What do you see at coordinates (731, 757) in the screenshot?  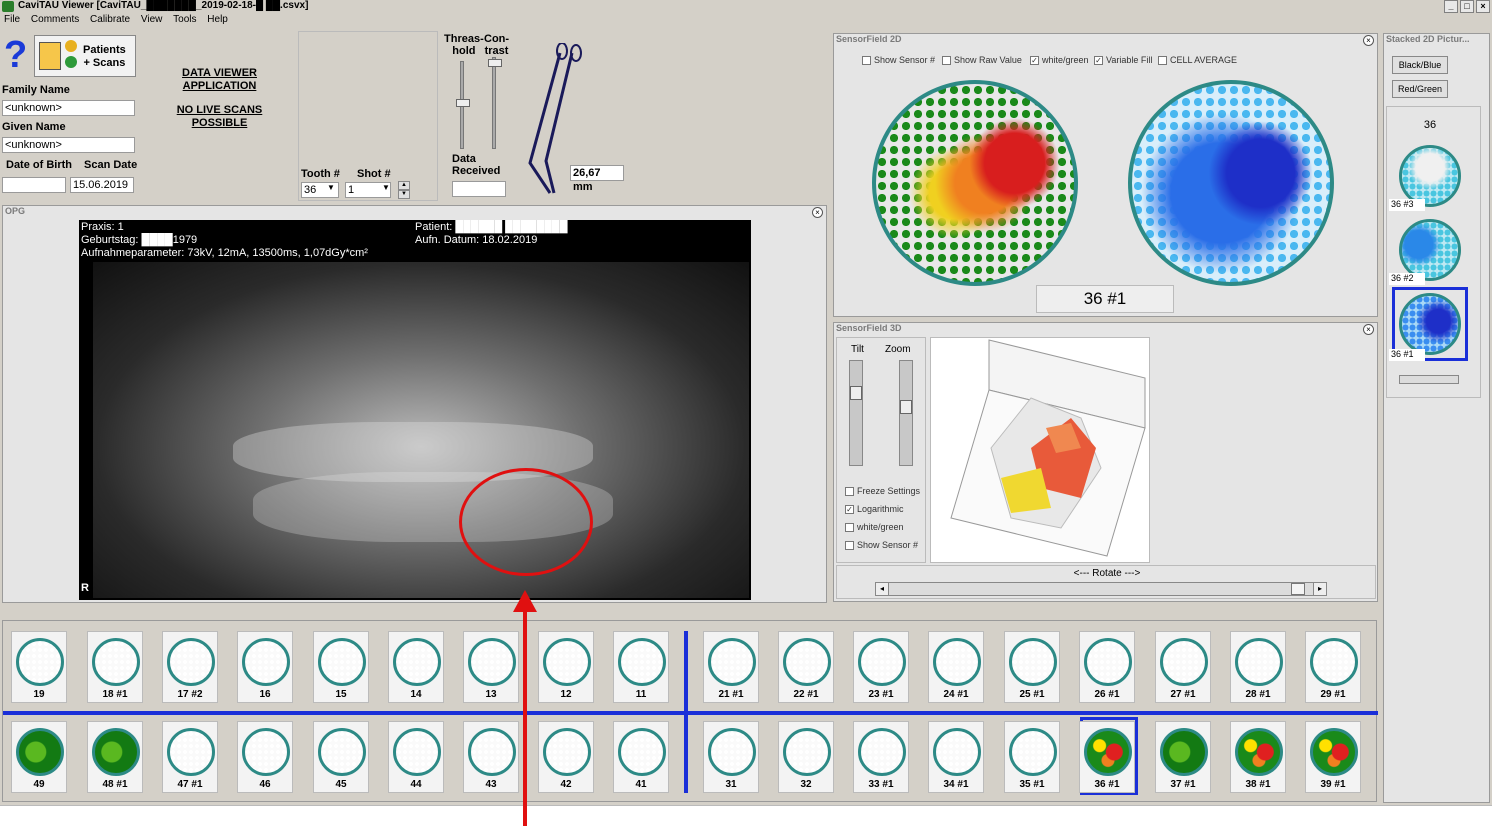 I see `tooth-tile: 31` at bounding box center [731, 757].